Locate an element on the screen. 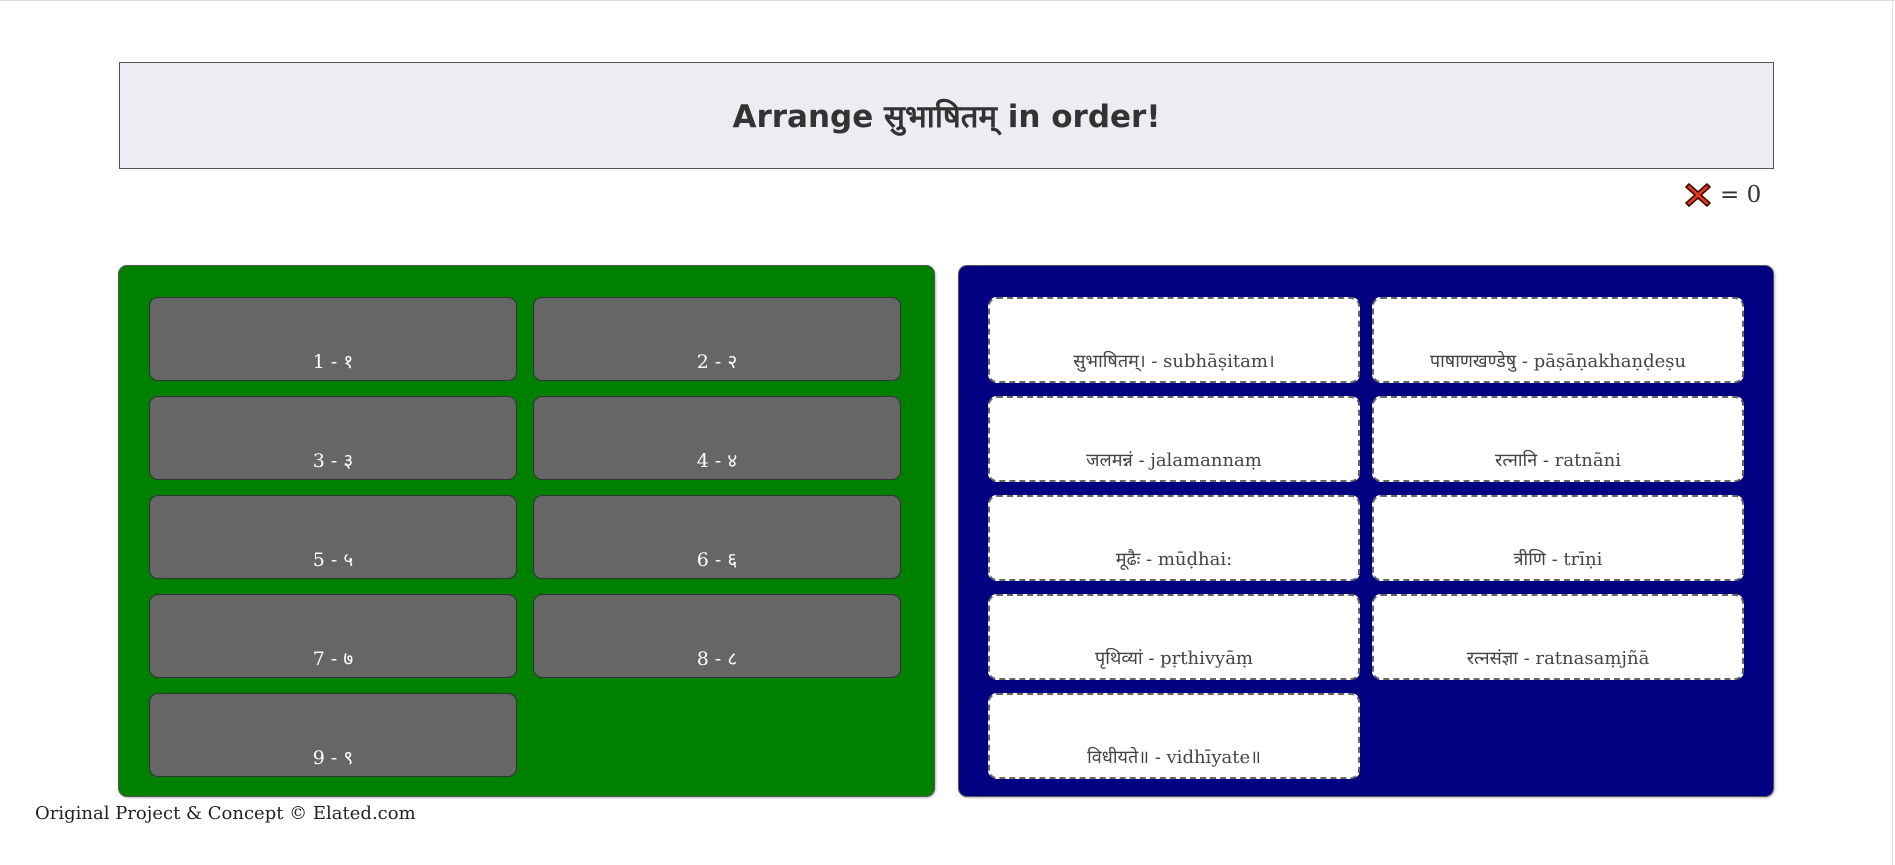  page-header: Arrange सुभाषितम् in order! is located at coordinates (946, 115).